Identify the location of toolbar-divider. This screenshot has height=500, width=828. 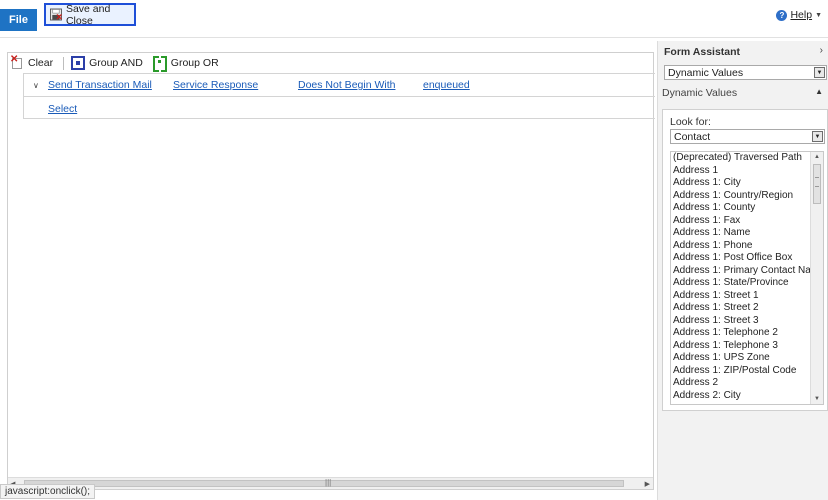
(64, 63).